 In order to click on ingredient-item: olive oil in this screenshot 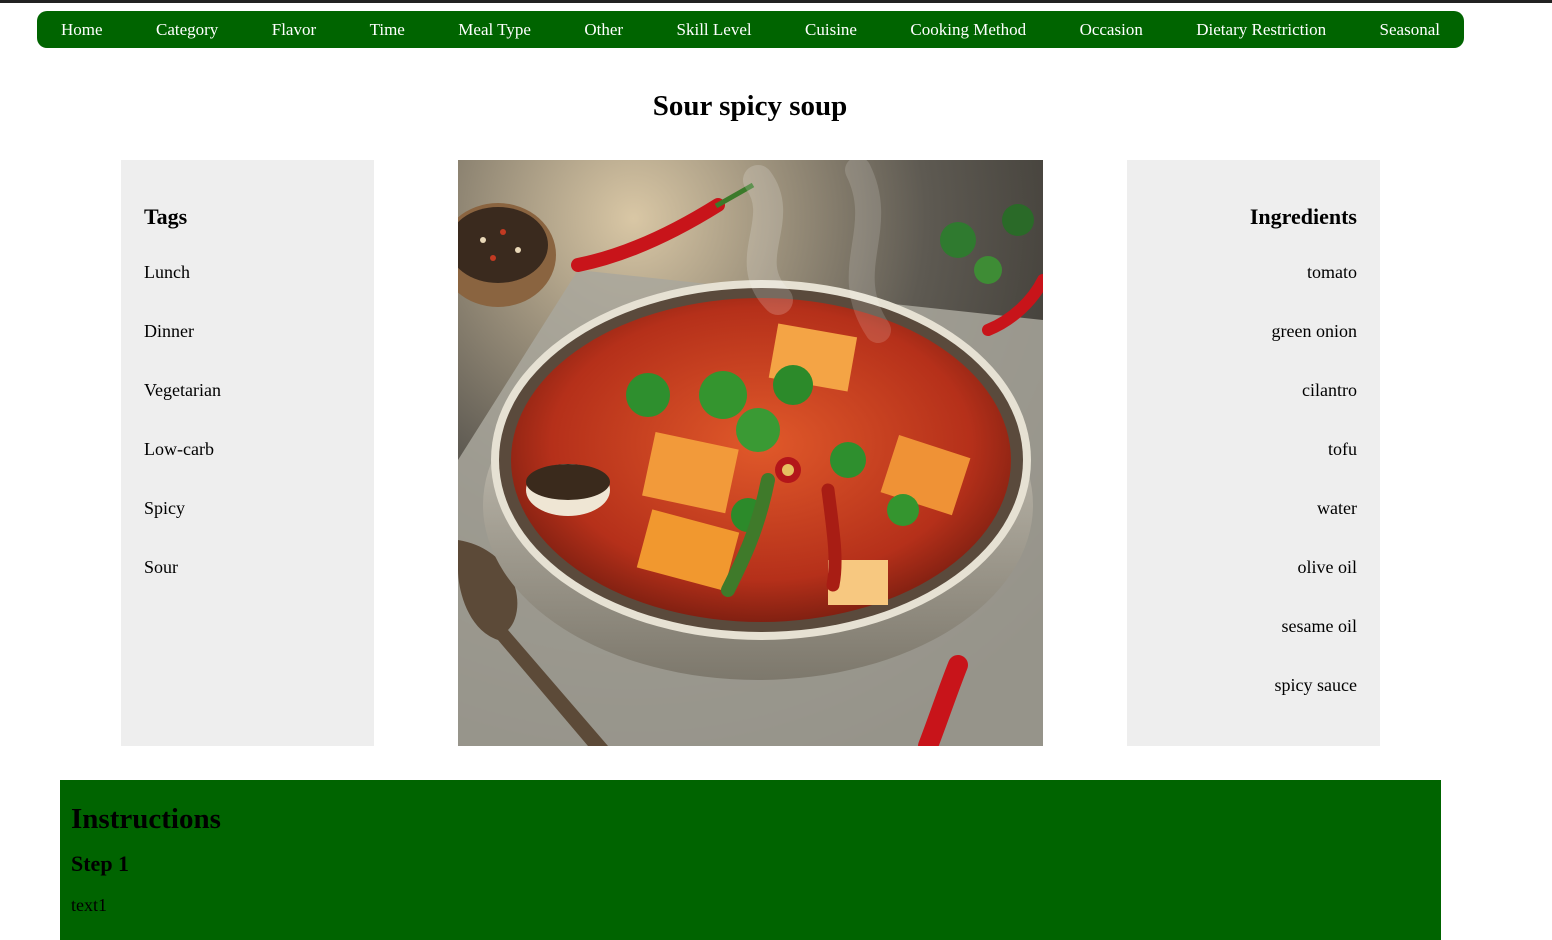, I will do `click(1327, 567)`.